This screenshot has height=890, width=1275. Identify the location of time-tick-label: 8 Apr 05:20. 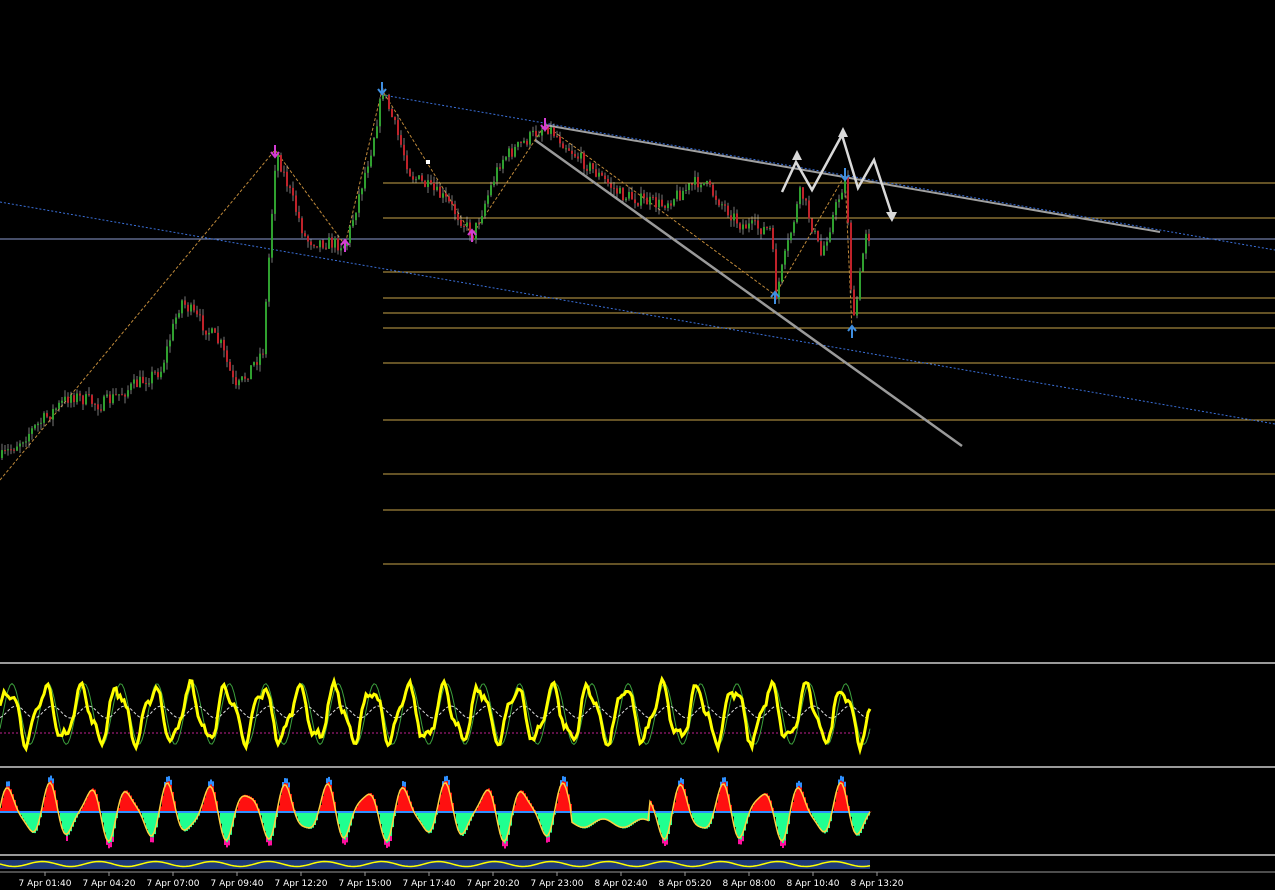
(685, 884).